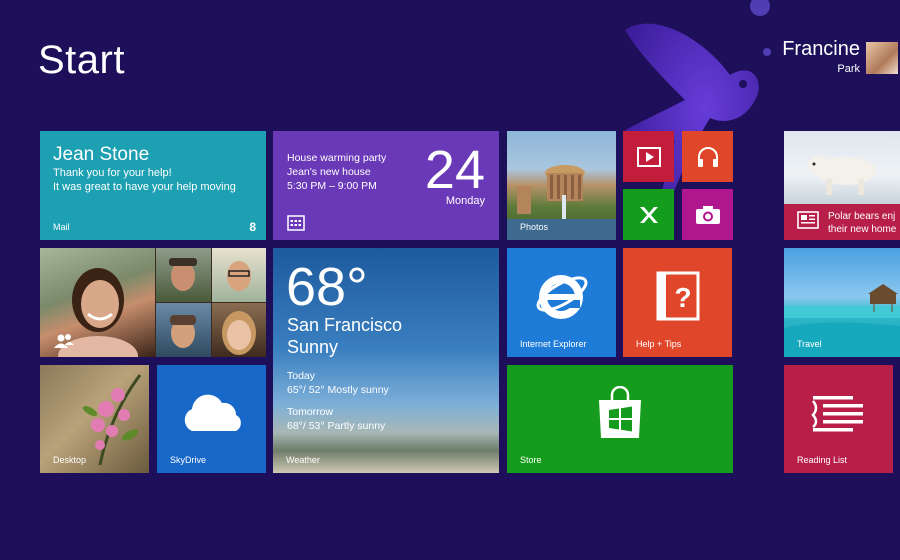 This screenshot has height=560, width=900. I want to click on internet-explorer-icon, so click(561, 296).